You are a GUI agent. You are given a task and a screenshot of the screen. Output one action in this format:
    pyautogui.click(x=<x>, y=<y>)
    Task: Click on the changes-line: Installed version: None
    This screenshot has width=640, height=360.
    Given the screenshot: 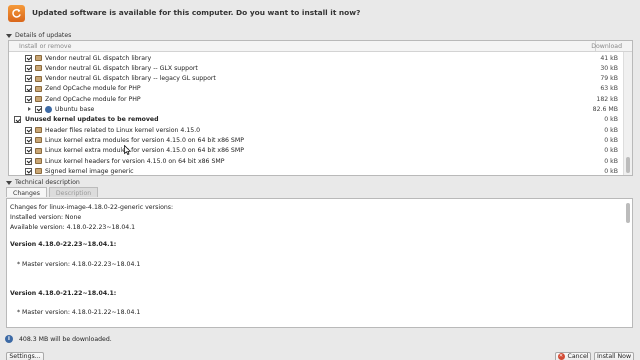 What is the action you would take?
    pyautogui.click(x=46, y=217)
    